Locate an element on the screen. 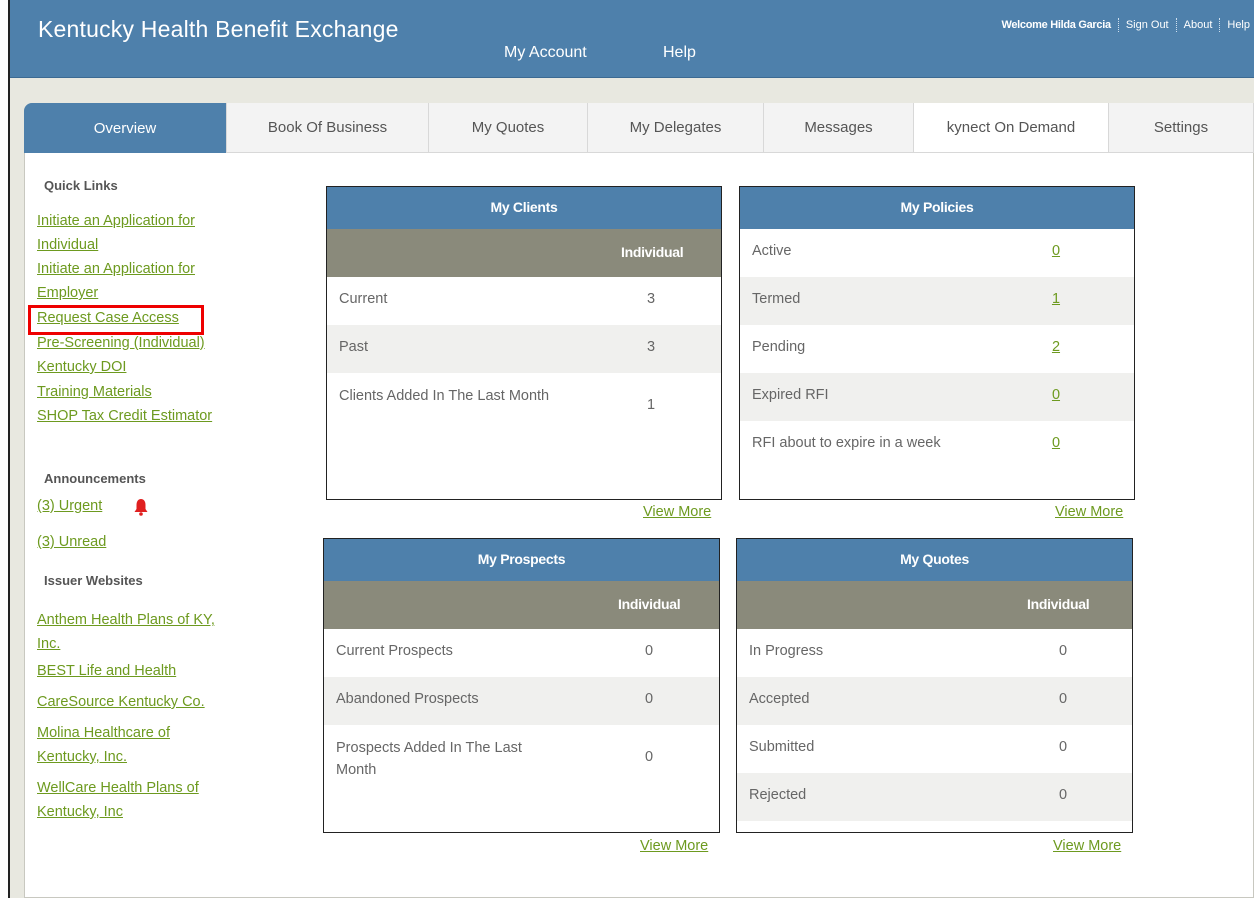 This screenshot has width=1254, height=898. row-label: RFI about to expire in a week is located at coordinates (846, 443).